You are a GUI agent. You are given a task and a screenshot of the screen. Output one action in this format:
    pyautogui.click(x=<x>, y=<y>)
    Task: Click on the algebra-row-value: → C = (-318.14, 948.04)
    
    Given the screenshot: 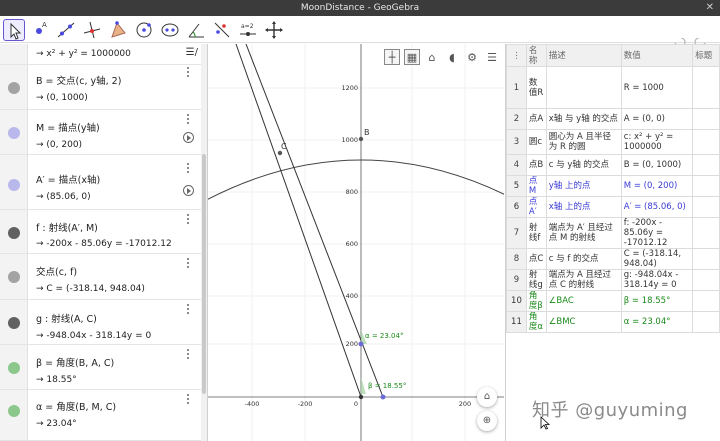 What is the action you would take?
    pyautogui.click(x=90, y=289)
    